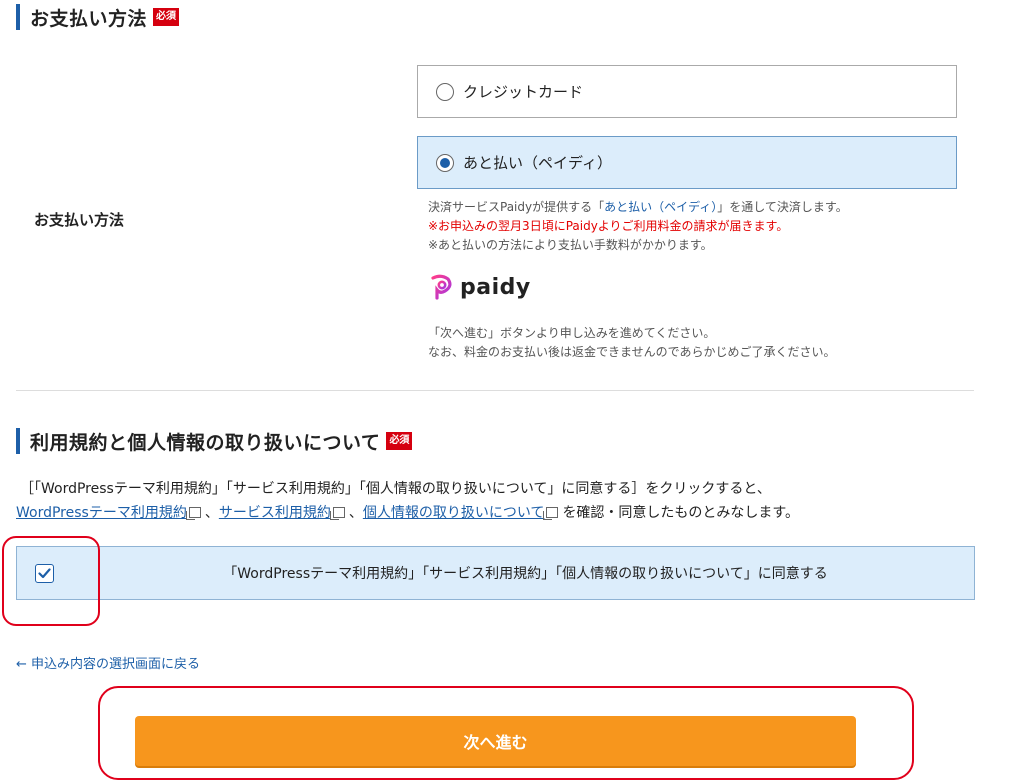 Image resolution: width=1024 pixels, height=784 pixels. I want to click on radio-button, so click(445, 91).